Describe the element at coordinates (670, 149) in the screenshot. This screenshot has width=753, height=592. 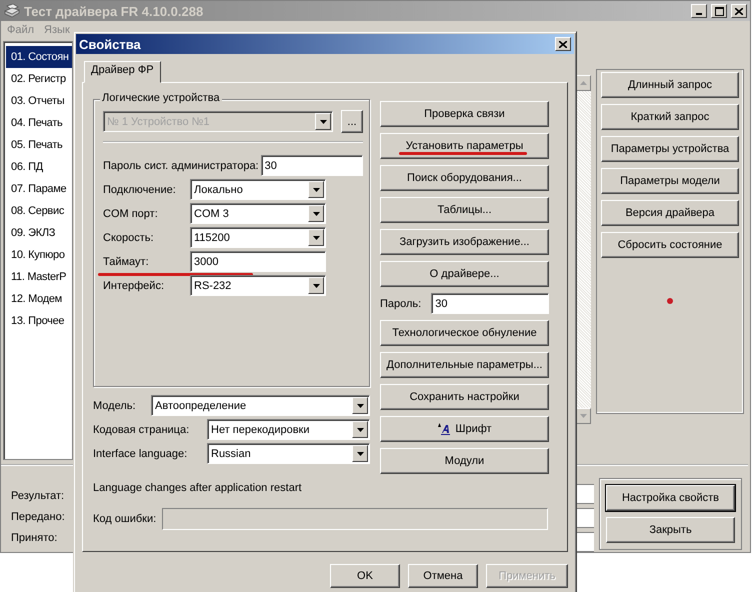
I see `action-button: Параметры устройства` at that location.